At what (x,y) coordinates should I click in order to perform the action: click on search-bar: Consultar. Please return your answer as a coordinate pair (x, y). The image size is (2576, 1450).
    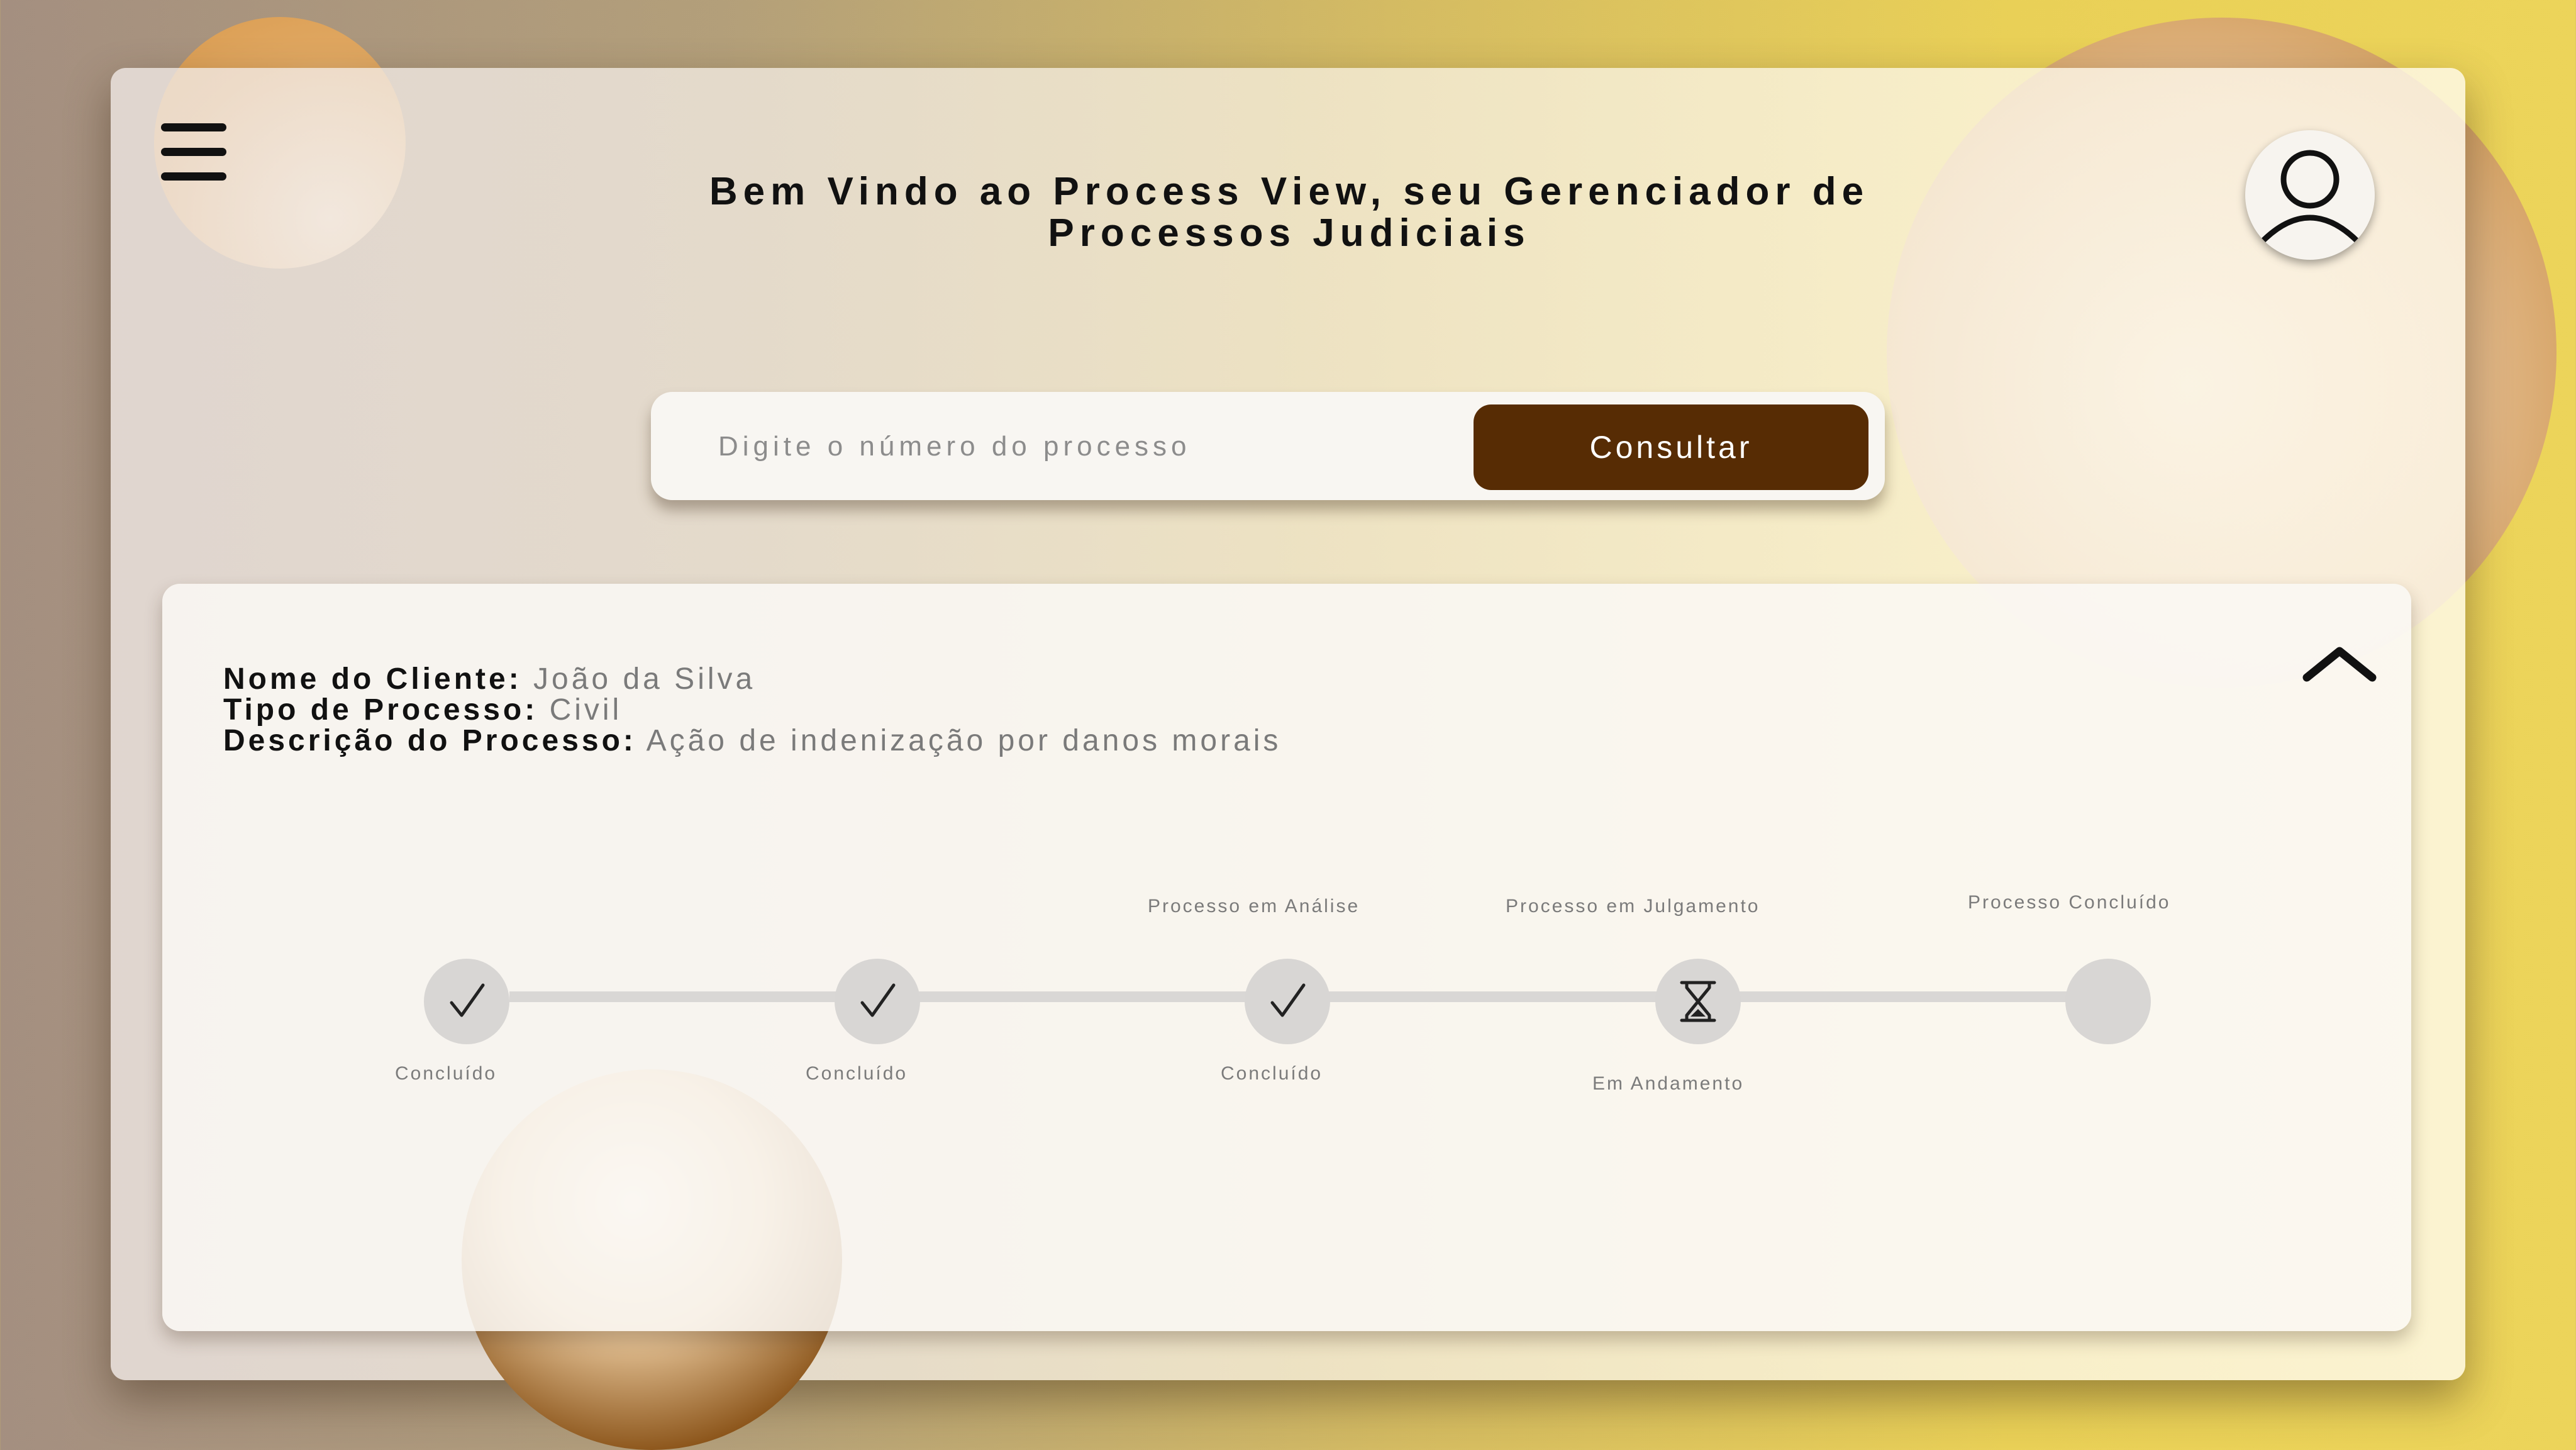
    Looking at the image, I should click on (1268, 446).